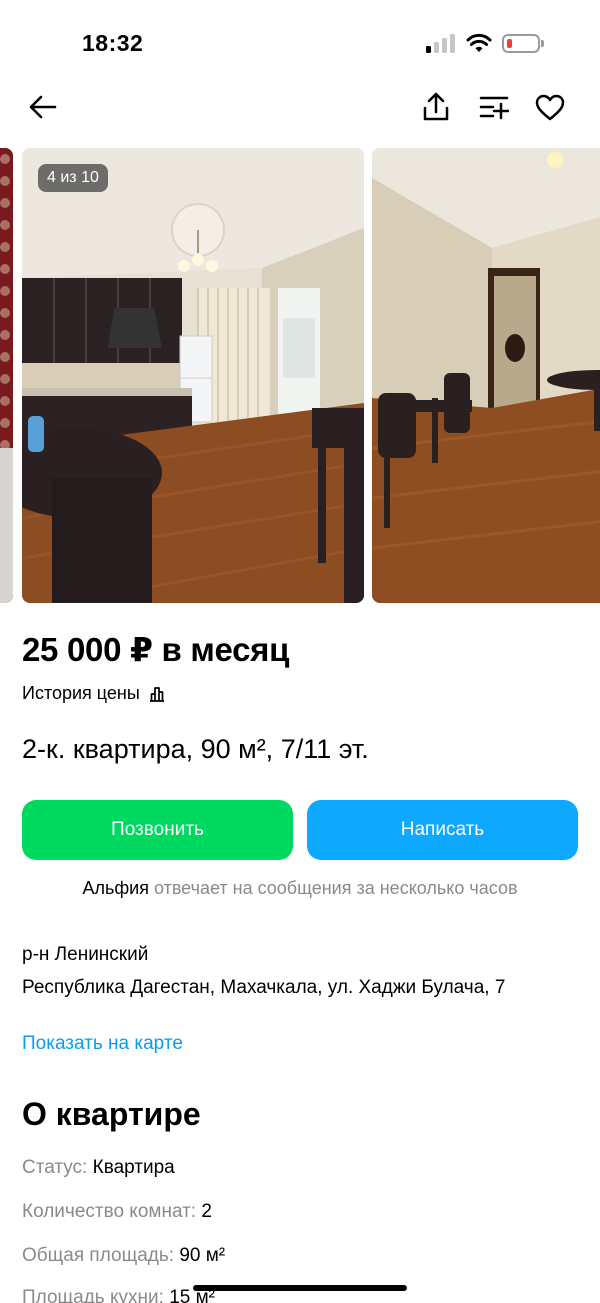 The height and width of the screenshot is (1303, 600). I want to click on signal-icon, so click(441, 43).